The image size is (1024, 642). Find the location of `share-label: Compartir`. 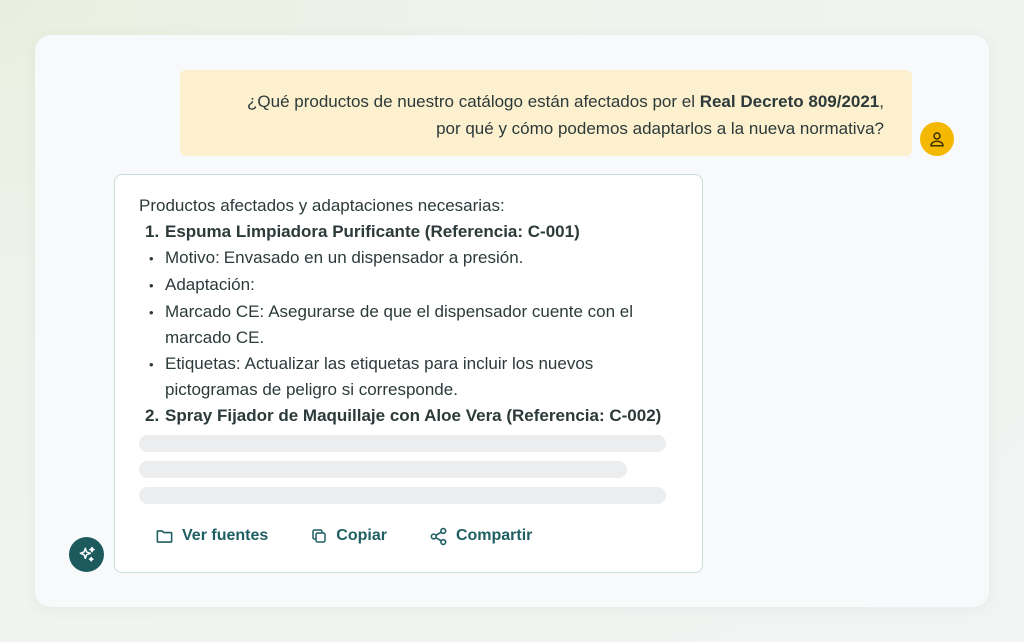

share-label: Compartir is located at coordinates (494, 535).